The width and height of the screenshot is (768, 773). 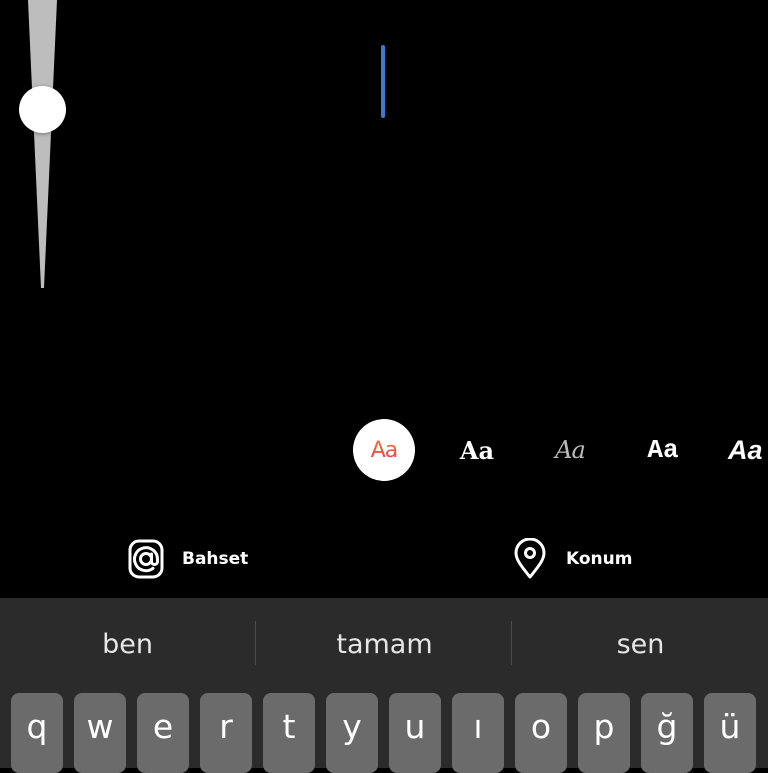 What do you see at coordinates (37, 733) in the screenshot?
I see `key-q: q` at bounding box center [37, 733].